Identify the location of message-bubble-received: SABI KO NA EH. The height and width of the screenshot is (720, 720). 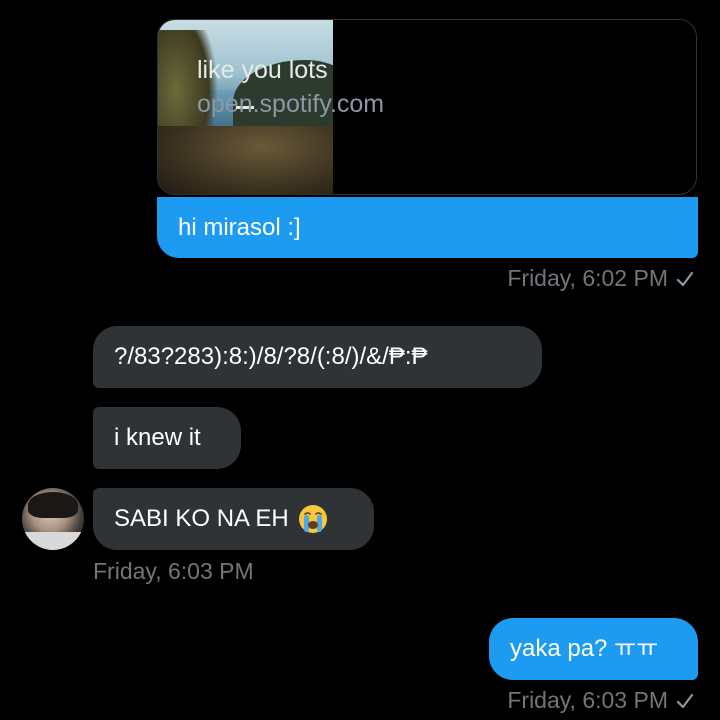
(233, 519).